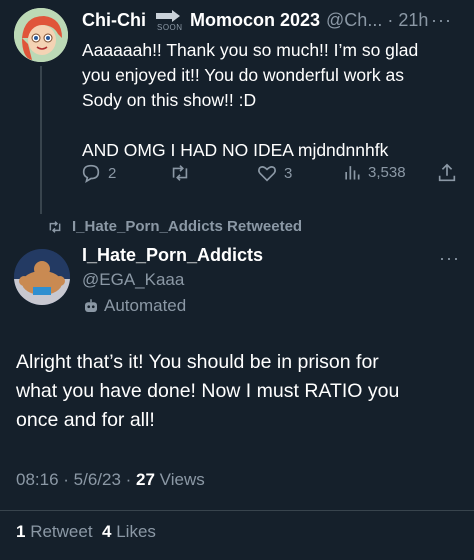 The height and width of the screenshot is (560, 474). What do you see at coordinates (167, 16) in the screenshot?
I see `arrow-right-icon` at bounding box center [167, 16].